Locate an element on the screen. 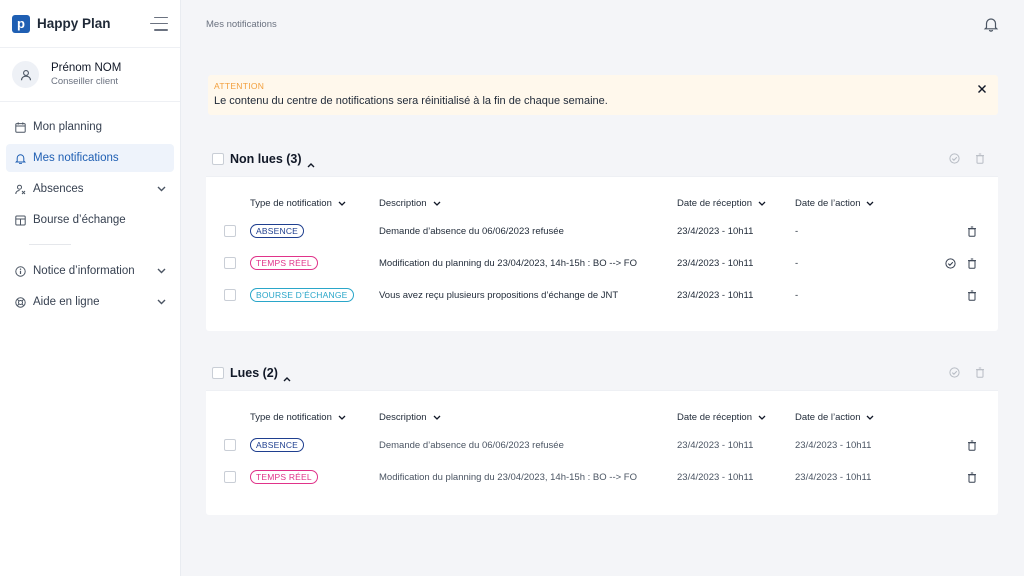 The width and height of the screenshot is (1024, 576). collapse-unread-icon is located at coordinates (311, 161).